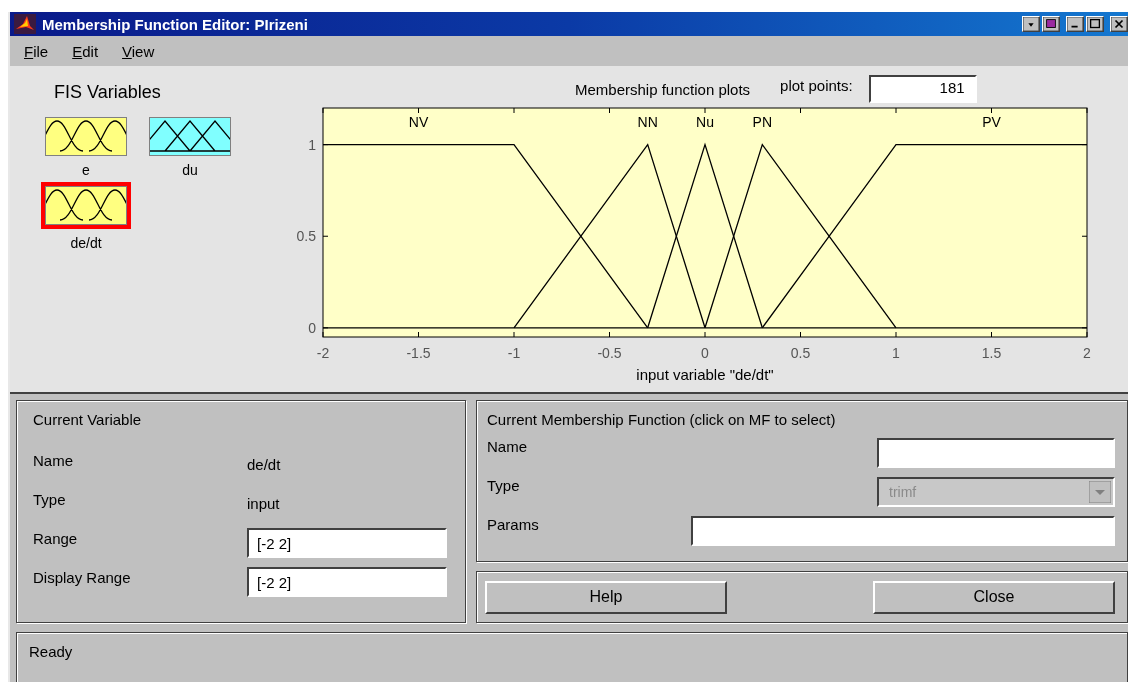  What do you see at coordinates (800, 353) in the screenshot?
I see `x-tick-label: 0.5` at bounding box center [800, 353].